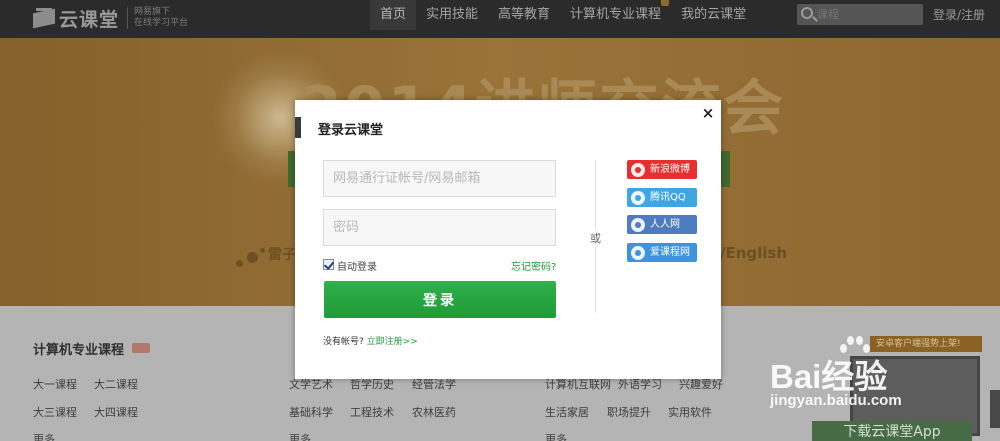 The image size is (1000, 441). What do you see at coordinates (836, 400) in the screenshot?
I see `watermark-url-text: jingyan.baidu.com` at bounding box center [836, 400].